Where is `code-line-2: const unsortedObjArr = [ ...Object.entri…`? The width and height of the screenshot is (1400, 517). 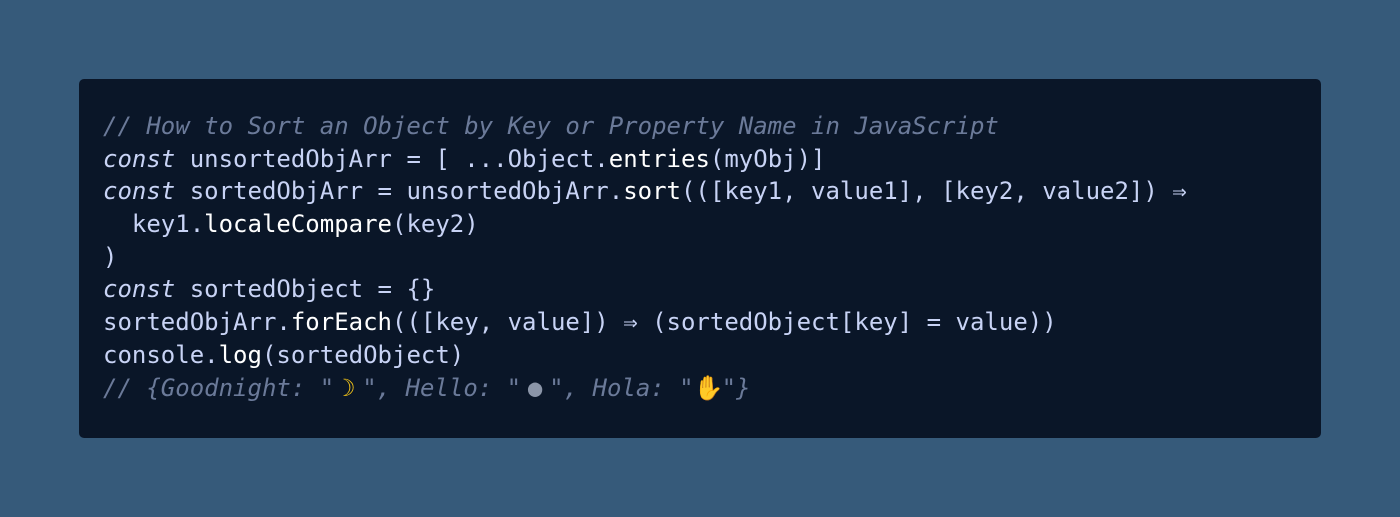
code-line-2: const unsortedObjArr = [ ...Object.entri… is located at coordinates (645, 159).